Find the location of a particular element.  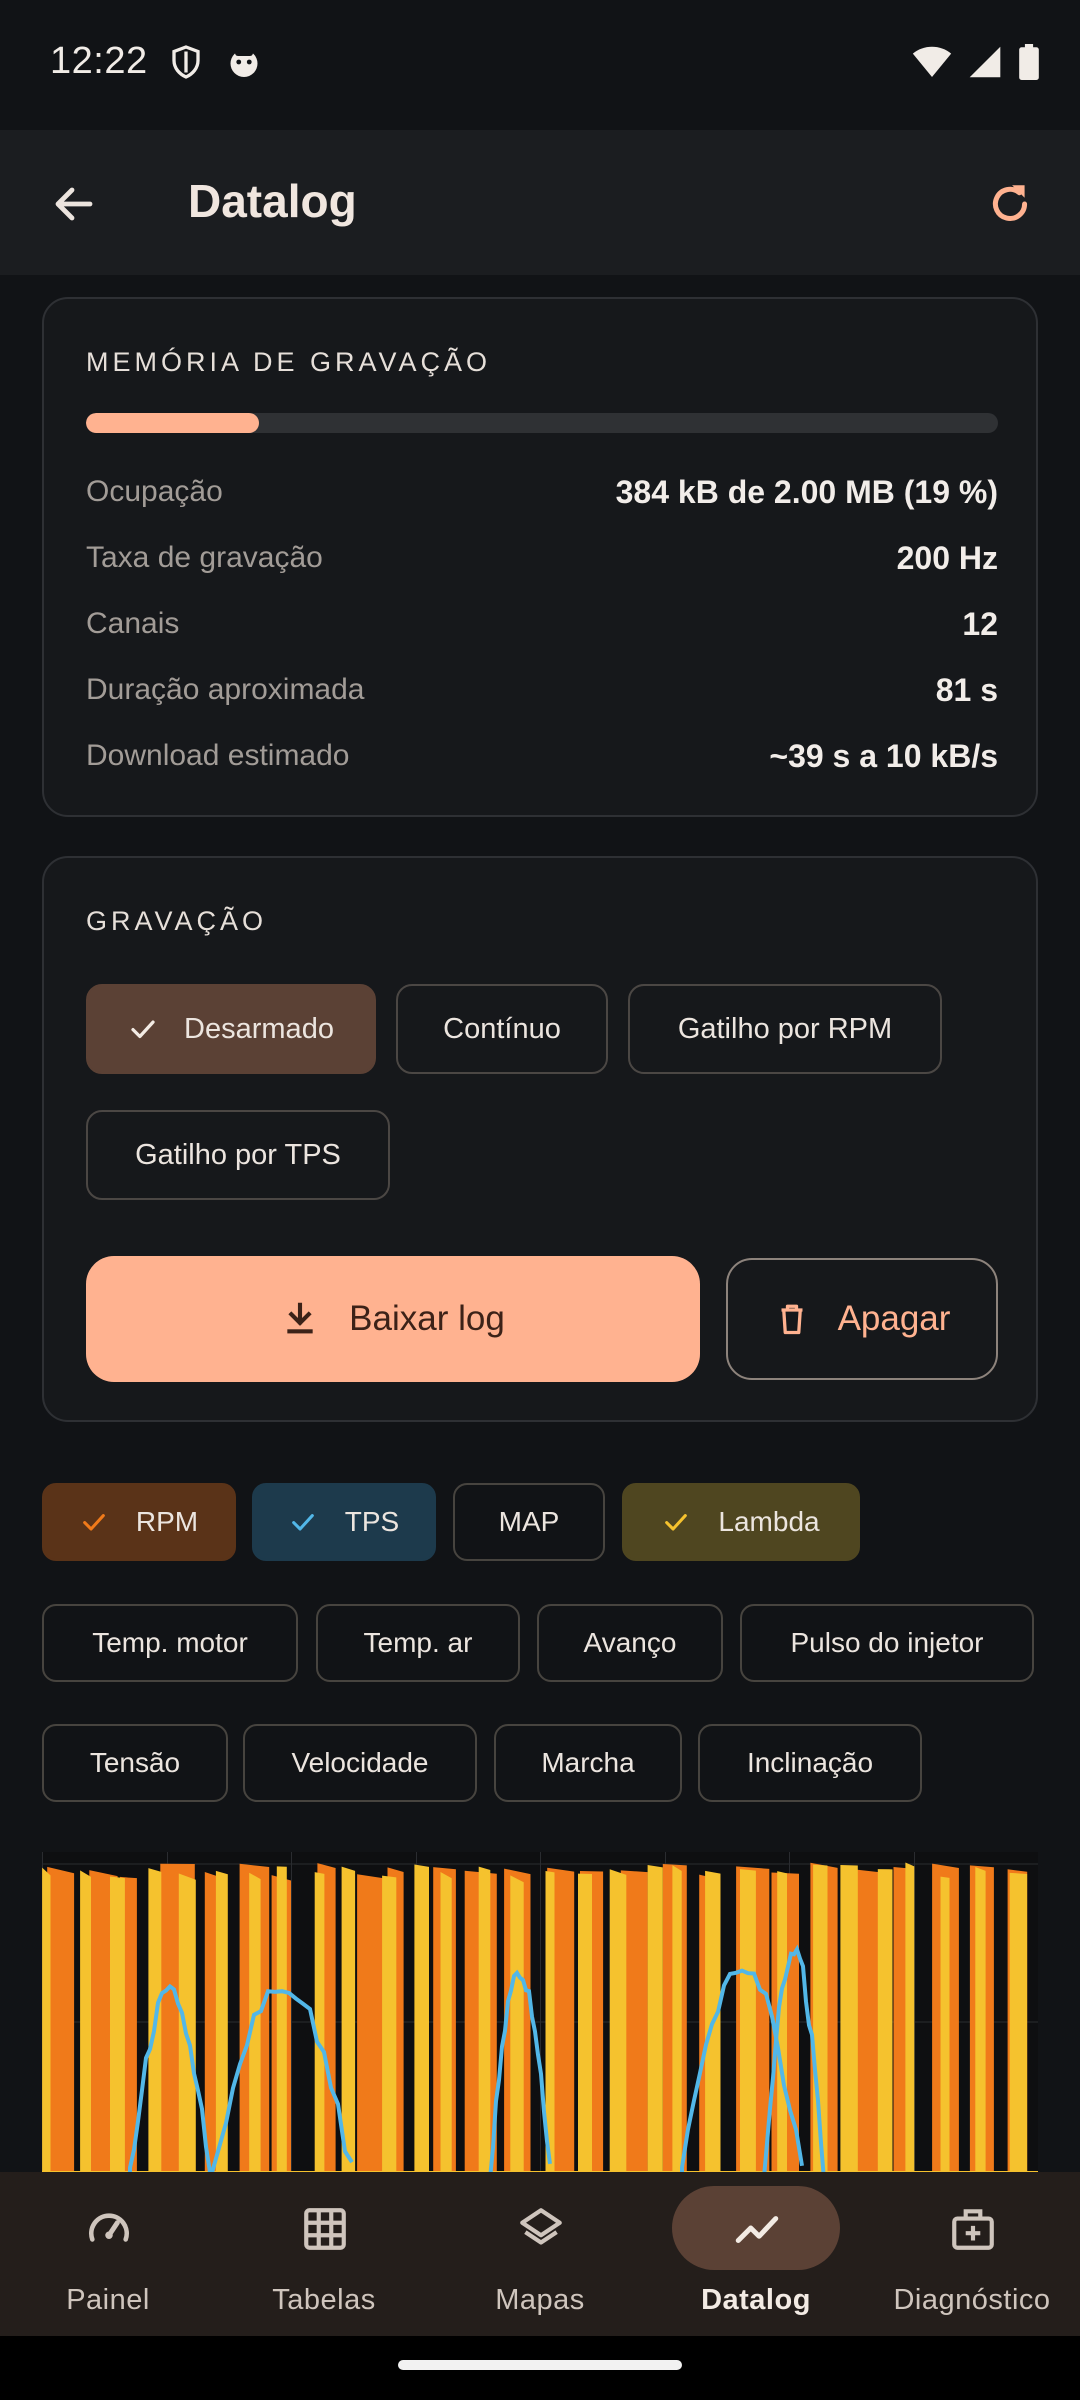

channel-chip-label: TPS is located at coordinates (372, 1521).